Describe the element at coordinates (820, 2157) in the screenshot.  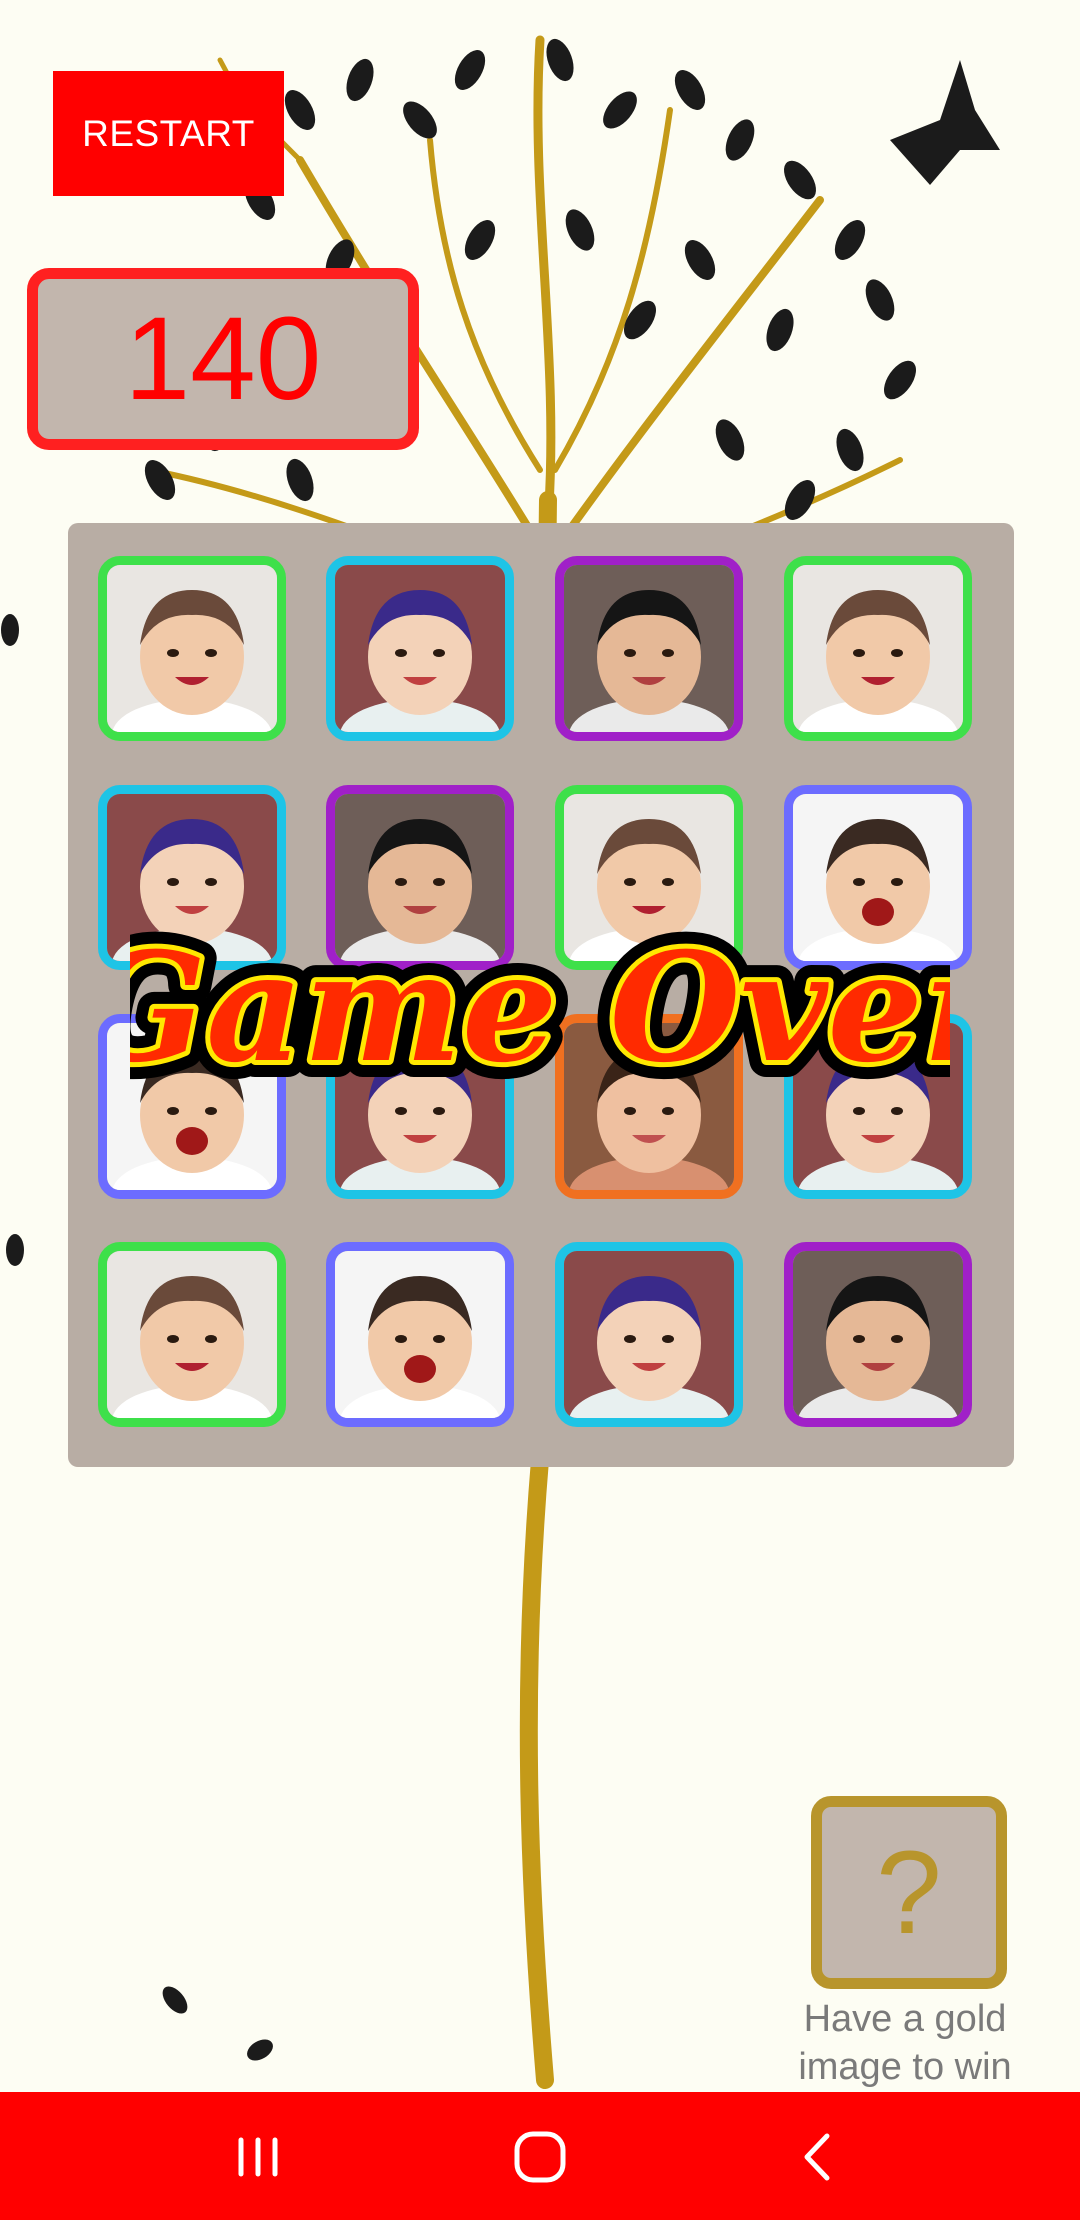
I see `back-icon` at that location.